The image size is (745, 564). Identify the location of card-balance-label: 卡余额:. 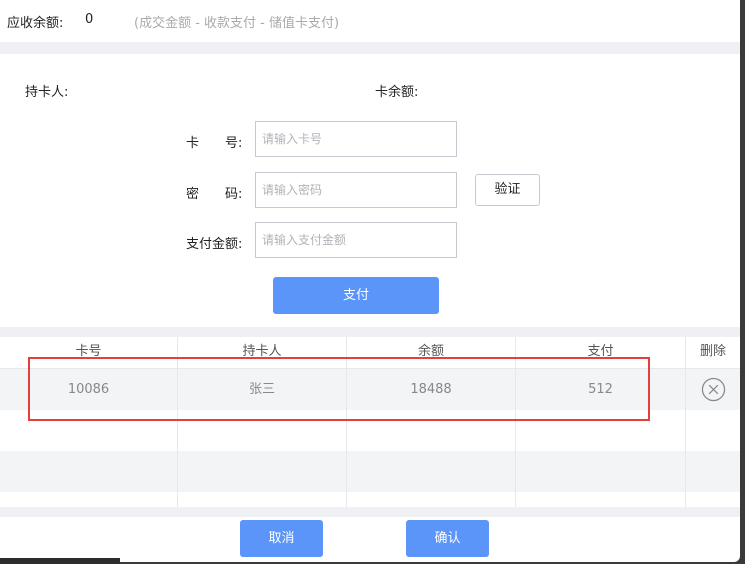
(397, 92).